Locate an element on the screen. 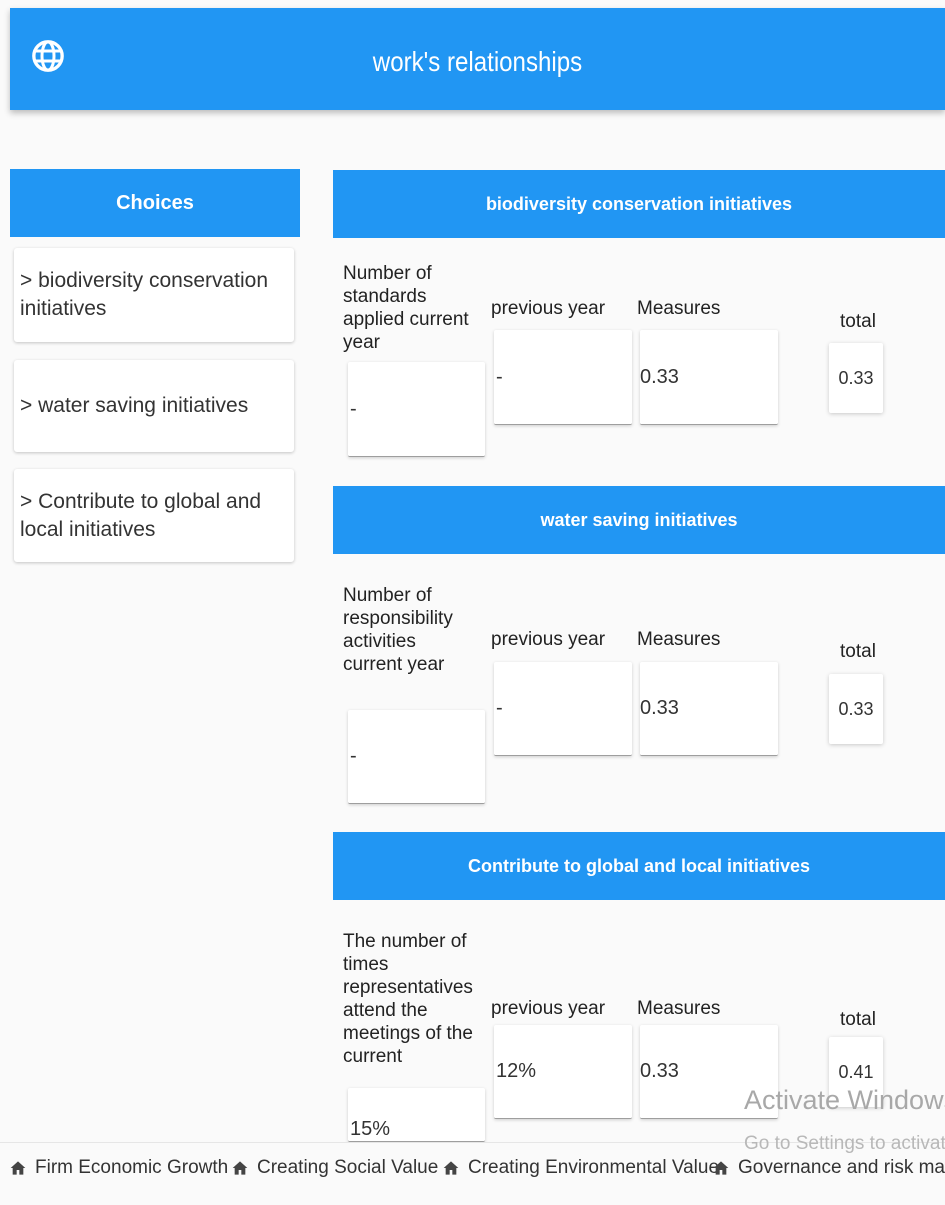 The height and width of the screenshot is (1205, 945). section-header-water-saving: water saving initiatives is located at coordinates (639, 520).